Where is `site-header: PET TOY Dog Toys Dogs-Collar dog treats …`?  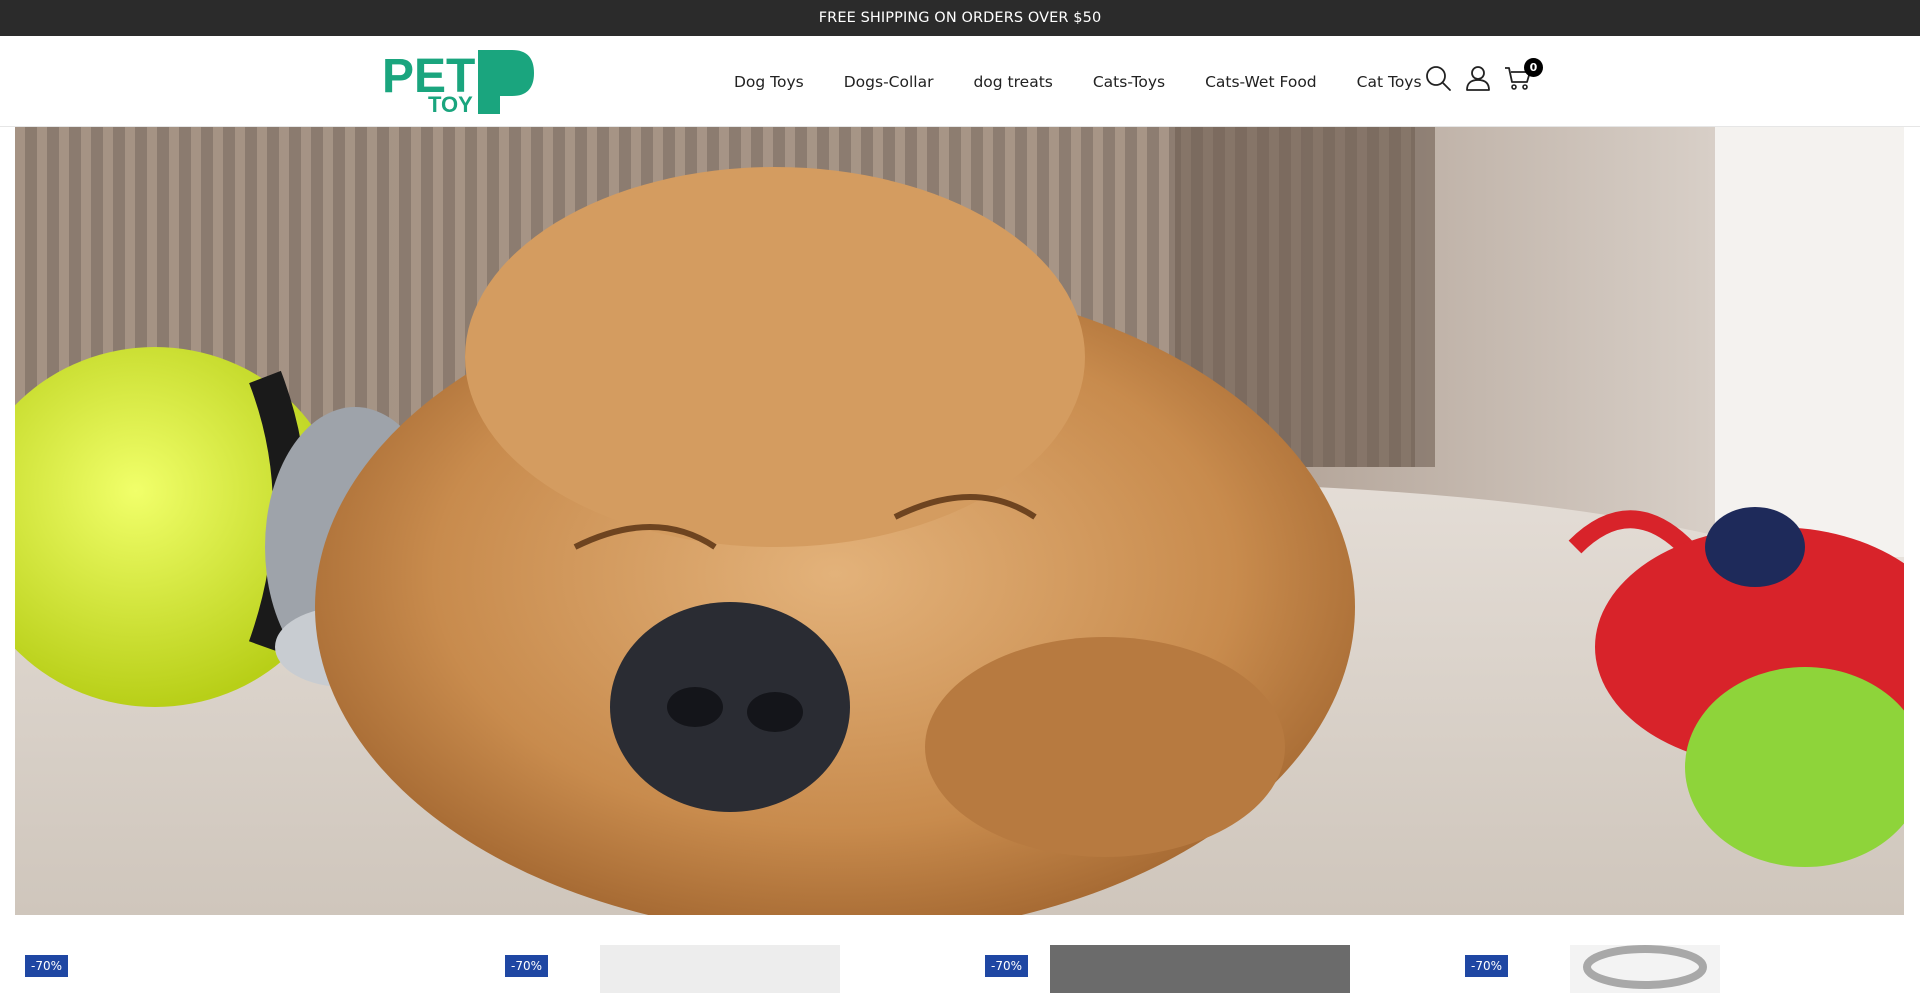
site-header: PET TOY Dog Toys Dogs-Collar dog treats … is located at coordinates (960, 81).